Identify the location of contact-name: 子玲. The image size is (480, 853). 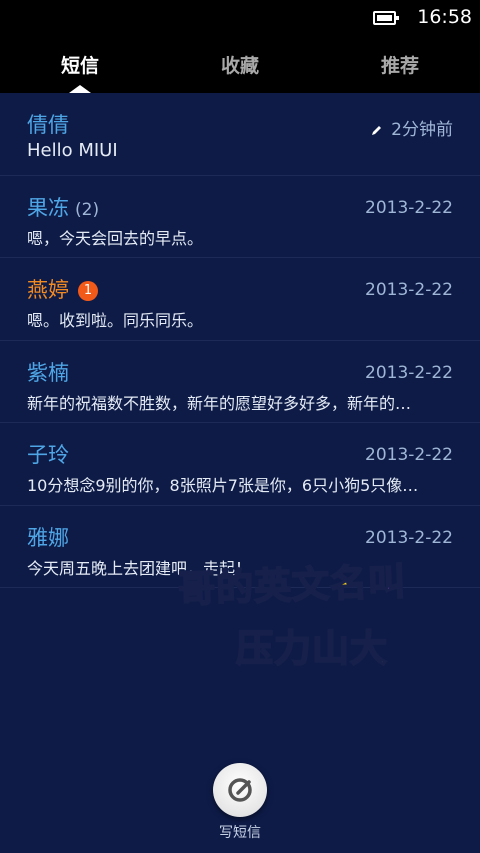
(48, 455).